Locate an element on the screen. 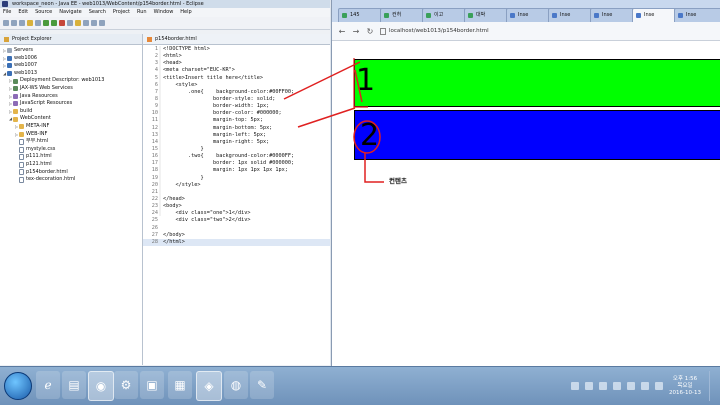  code-text: <head> is located at coordinates (172, 63).